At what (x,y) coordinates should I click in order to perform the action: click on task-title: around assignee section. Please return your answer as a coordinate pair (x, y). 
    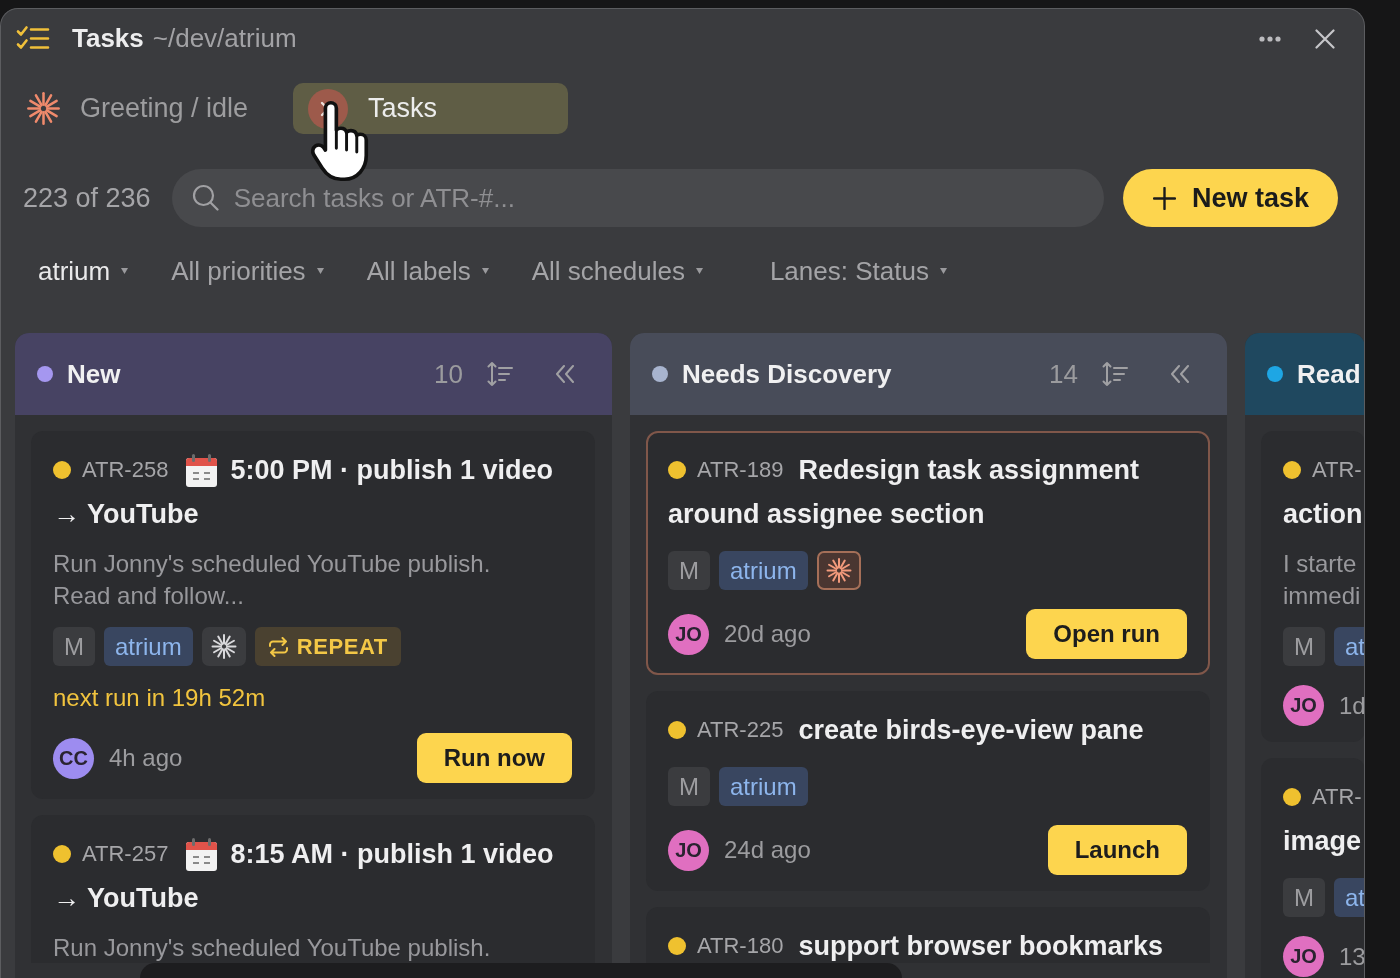
    Looking at the image, I should click on (827, 514).